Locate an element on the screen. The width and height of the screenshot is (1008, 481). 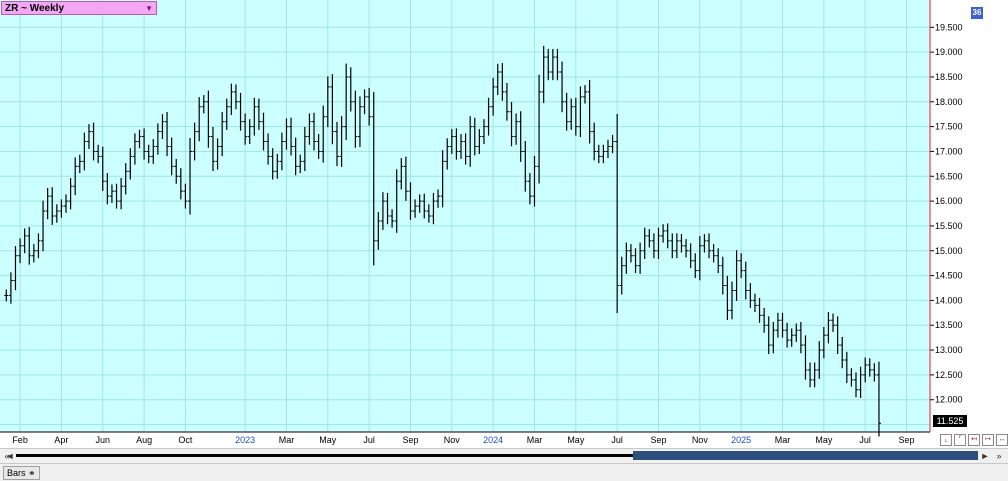
settings-badge: 36 is located at coordinates (977, 13).